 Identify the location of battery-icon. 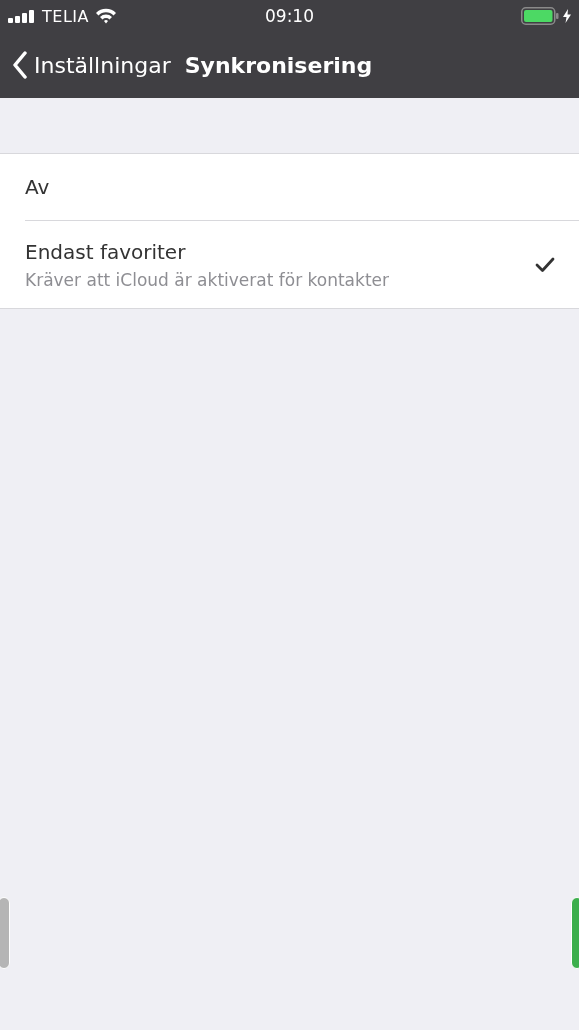
(540, 16).